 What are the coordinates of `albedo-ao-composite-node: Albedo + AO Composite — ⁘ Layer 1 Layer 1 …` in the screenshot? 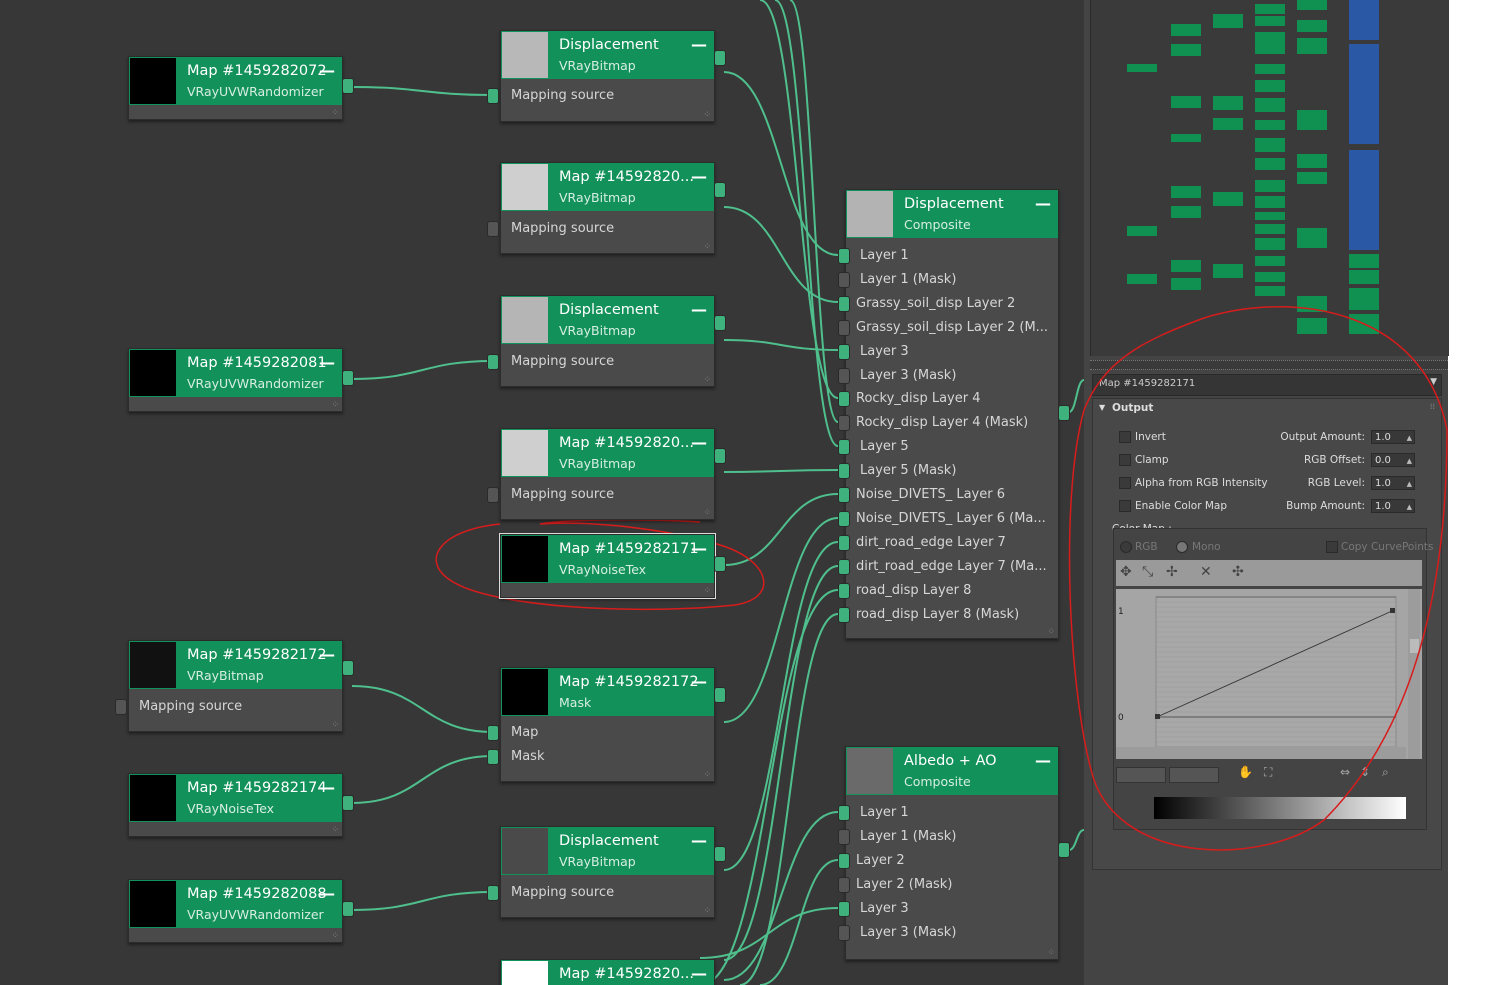 It's located at (952, 853).